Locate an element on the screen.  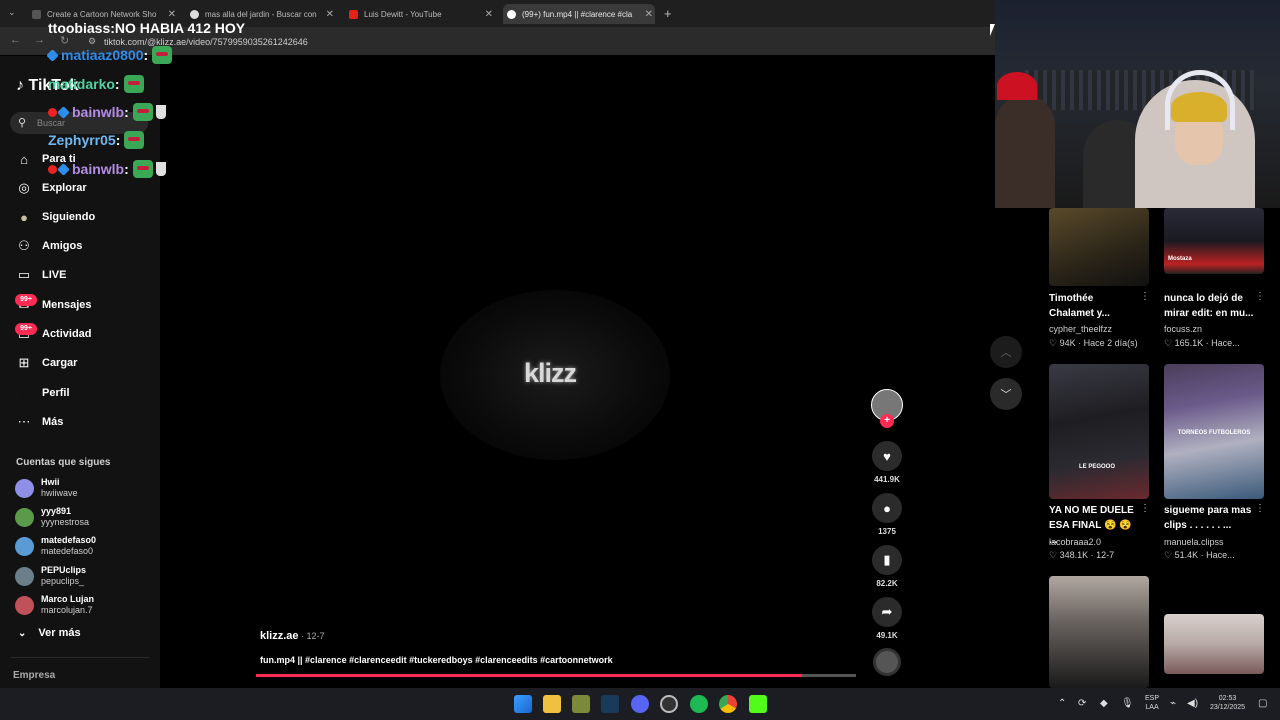
video-thumbnail: Mostaza is located at coordinates (1214, 241).